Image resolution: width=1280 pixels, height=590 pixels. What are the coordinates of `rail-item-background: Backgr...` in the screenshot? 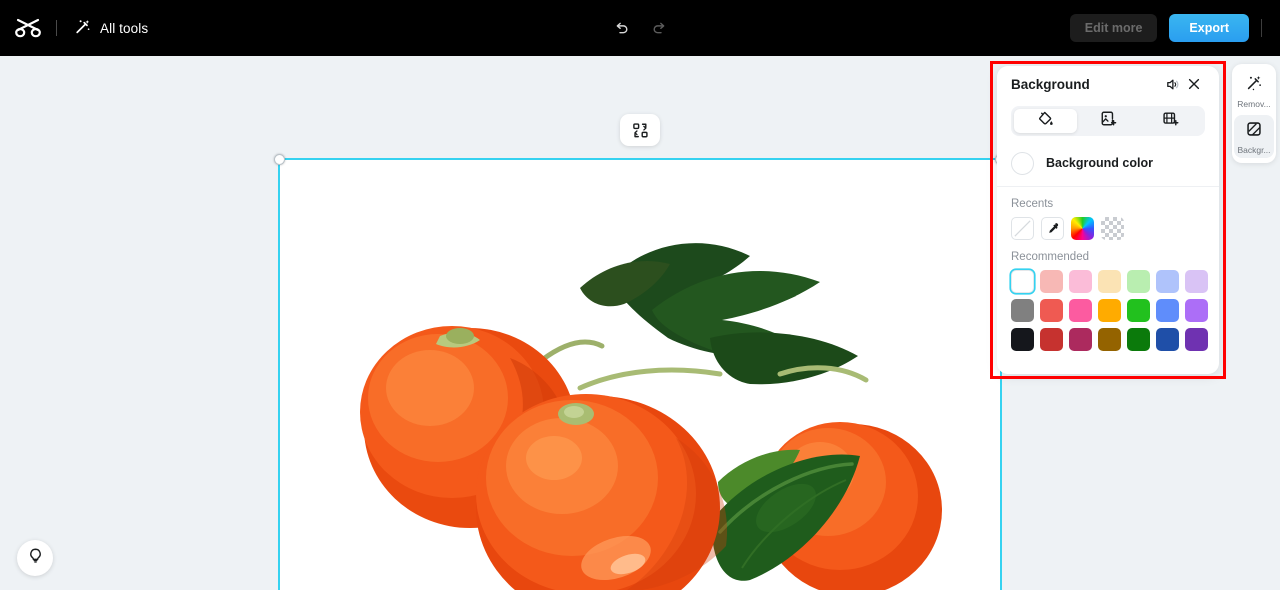 It's located at (1254, 136).